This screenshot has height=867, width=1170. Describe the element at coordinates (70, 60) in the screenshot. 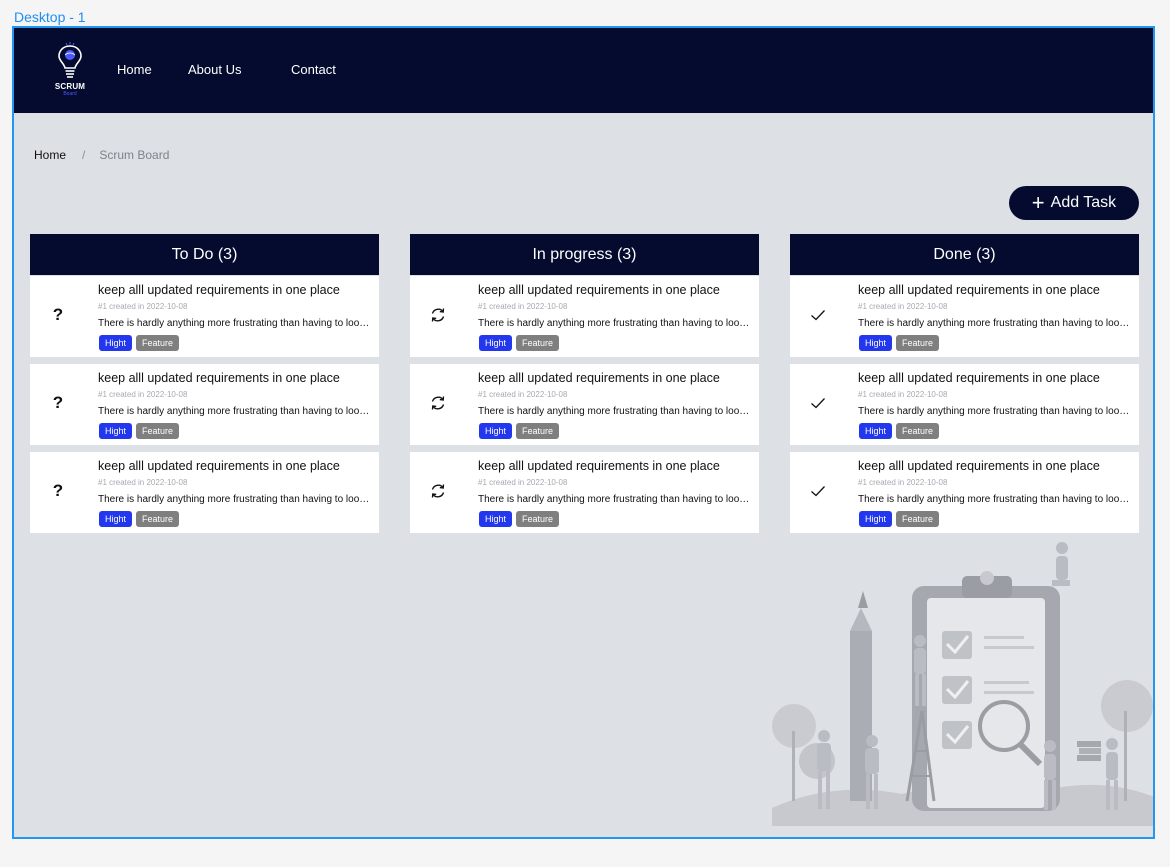

I see `lightbulb-icon` at that location.